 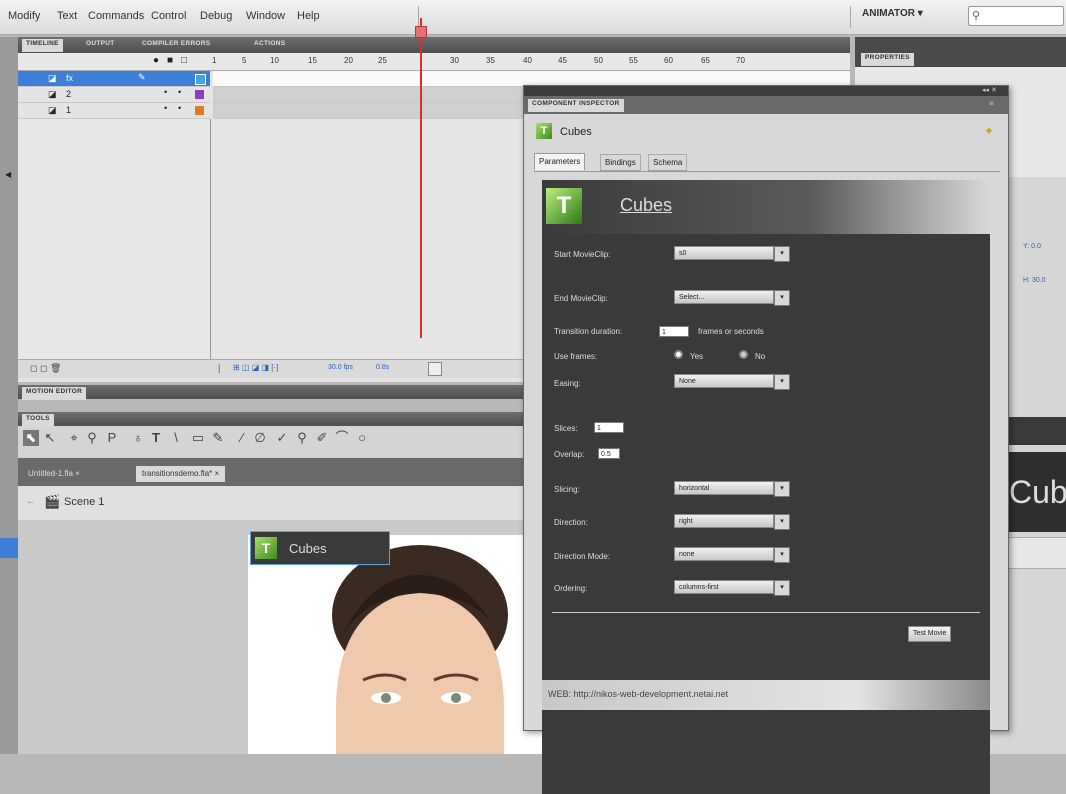 I want to click on menu-commands: Commands, so click(x=116, y=16).